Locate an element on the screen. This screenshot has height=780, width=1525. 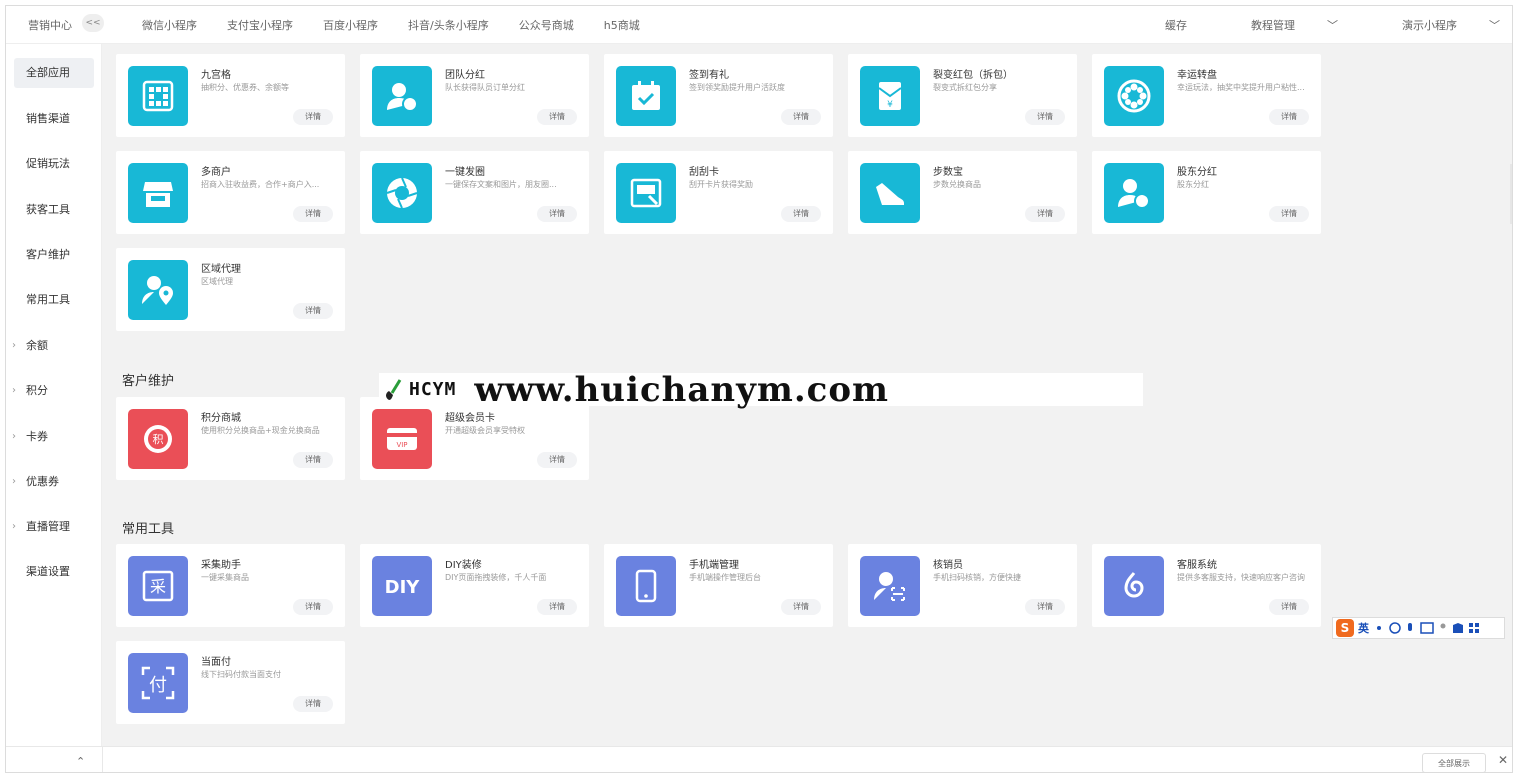
card-title: 步数宝 is located at coordinates (948, 172).